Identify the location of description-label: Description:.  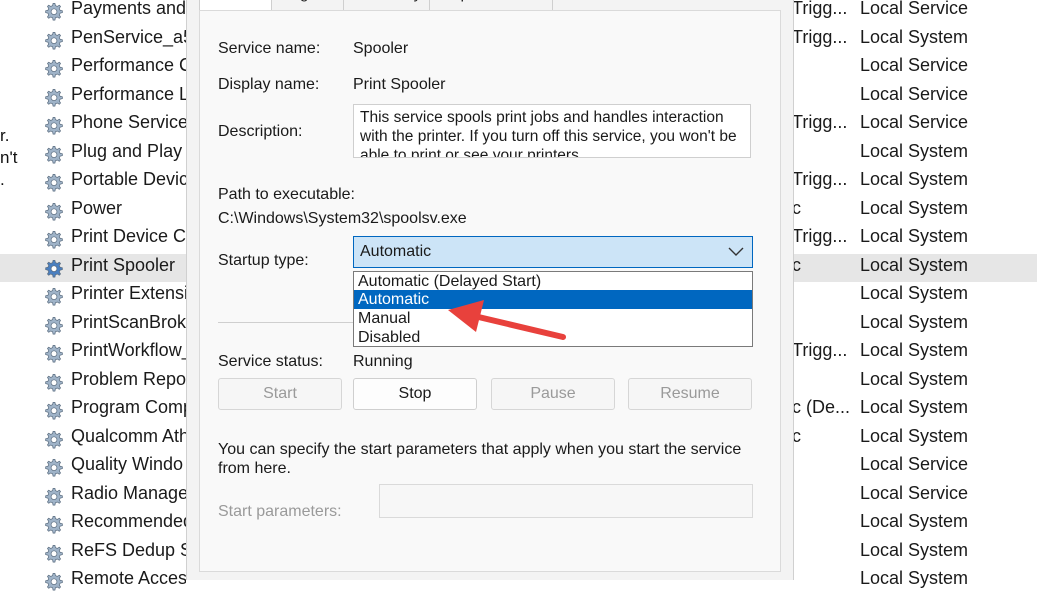
(260, 131).